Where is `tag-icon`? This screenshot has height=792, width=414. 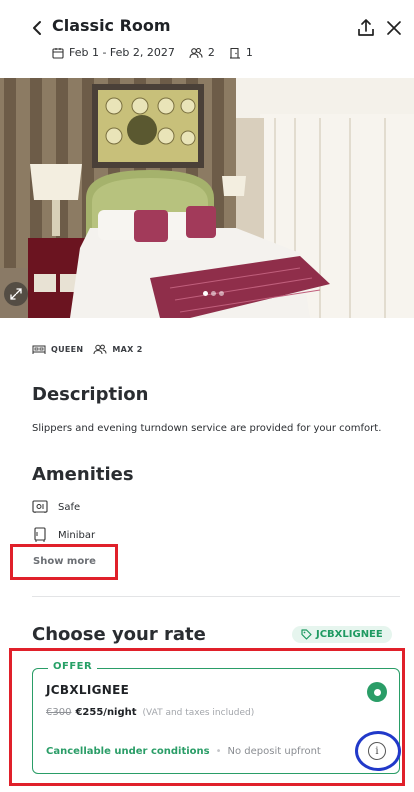
tag-icon is located at coordinates (306, 634).